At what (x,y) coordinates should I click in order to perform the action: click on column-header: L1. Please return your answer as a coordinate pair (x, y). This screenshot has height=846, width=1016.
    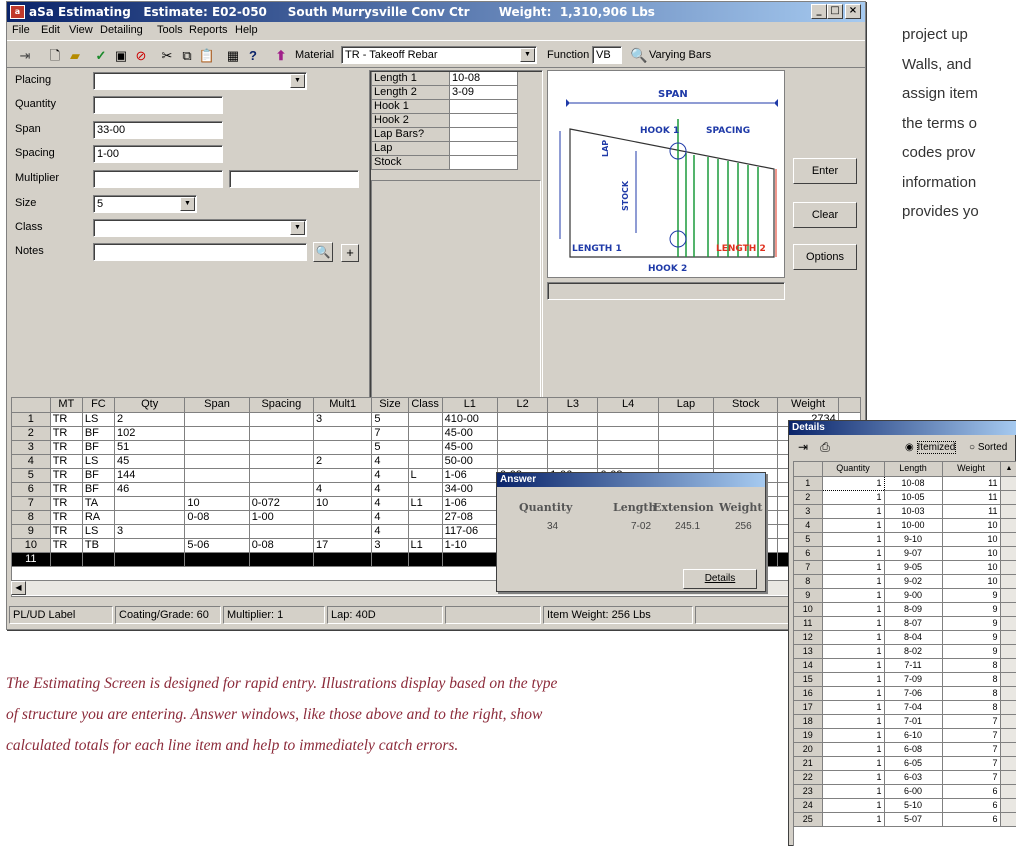
    Looking at the image, I should click on (470, 405).